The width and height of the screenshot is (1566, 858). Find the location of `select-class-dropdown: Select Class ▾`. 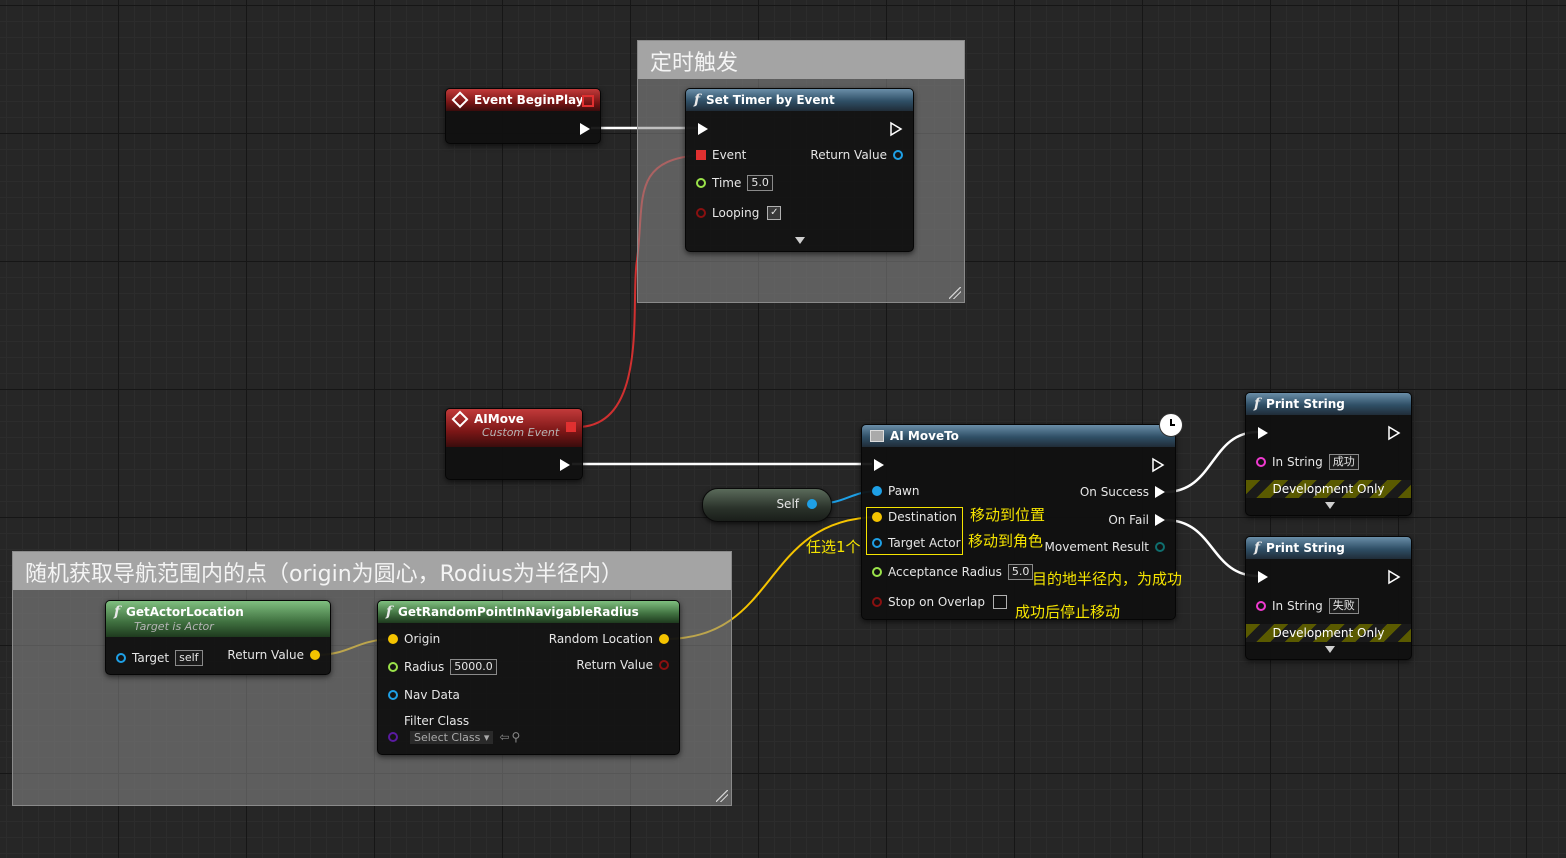

select-class-dropdown: Select Class ▾ is located at coordinates (452, 737).